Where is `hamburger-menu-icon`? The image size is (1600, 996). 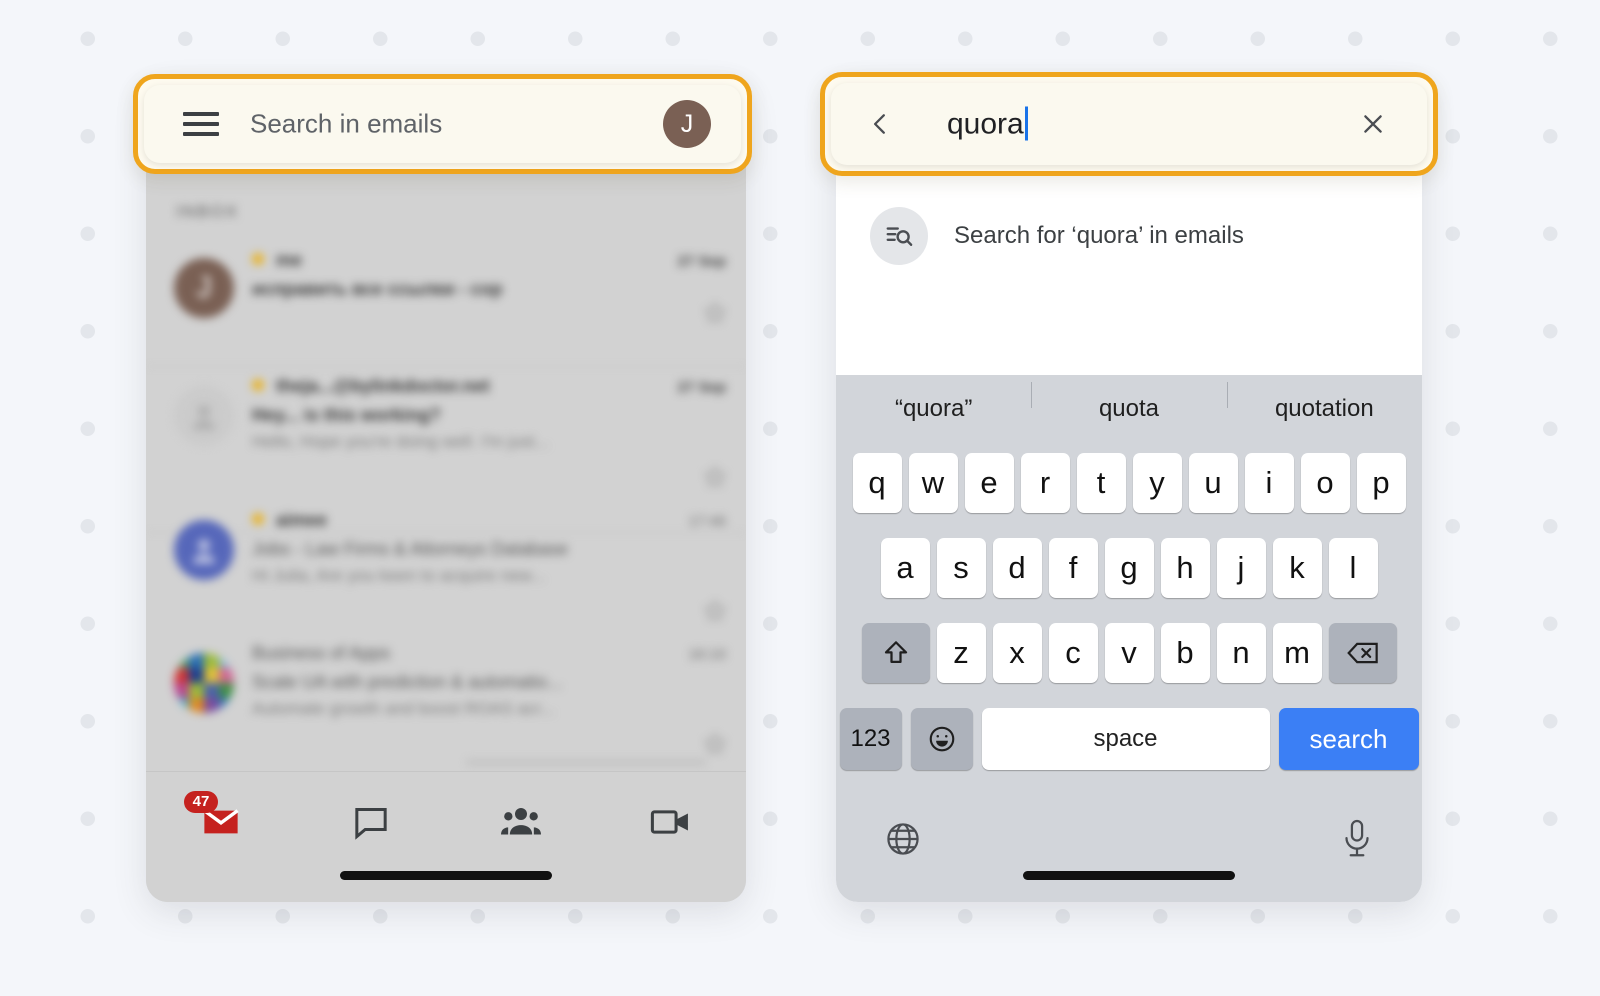
hamburger-menu-icon is located at coordinates (201, 124).